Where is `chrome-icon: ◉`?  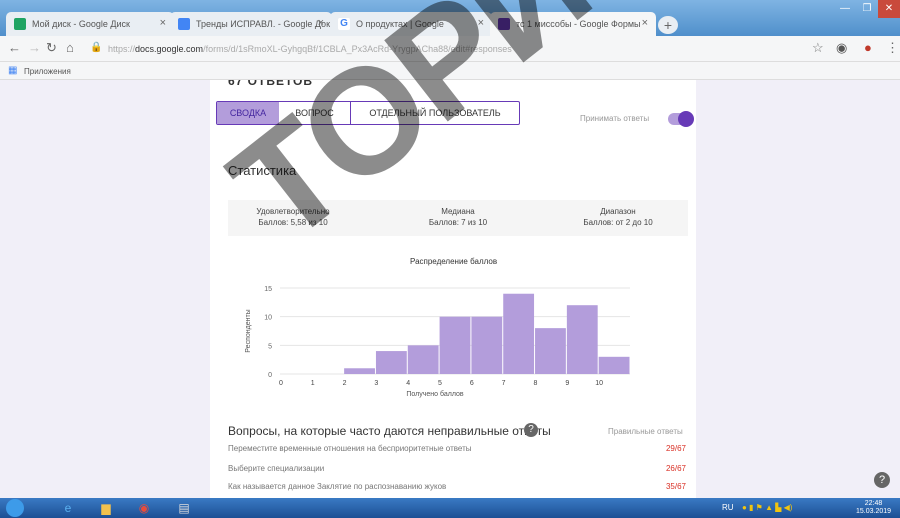 chrome-icon: ◉ is located at coordinates (144, 508).